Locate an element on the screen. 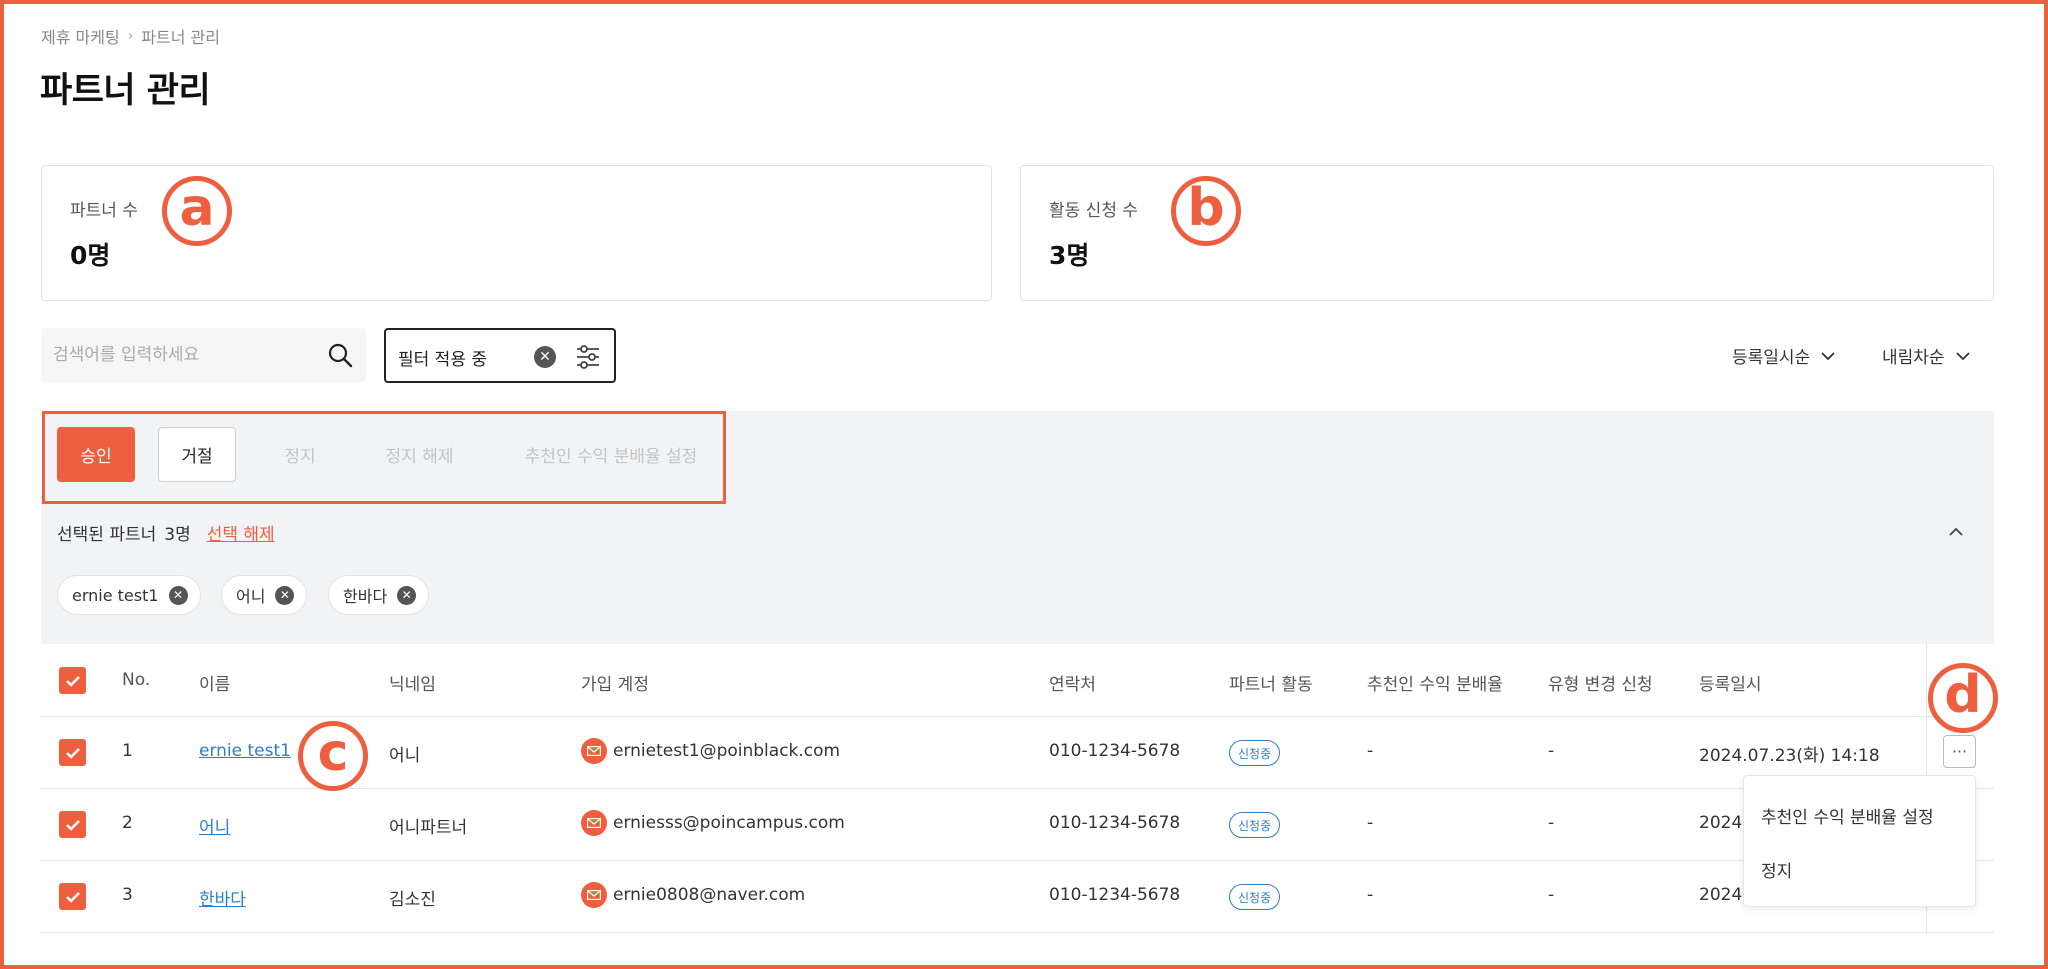 The image size is (2048, 969). selection-label: 선택된 파트너 is located at coordinates (107, 535).